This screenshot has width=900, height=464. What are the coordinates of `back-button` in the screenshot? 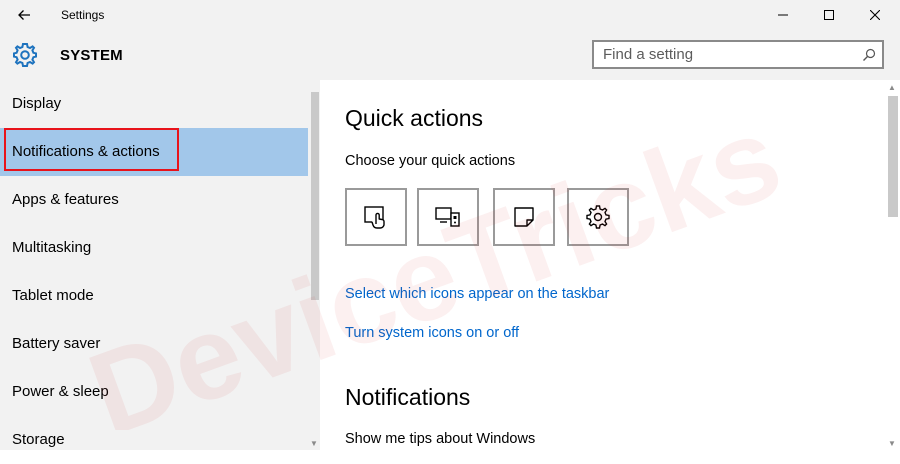 It's located at (24, 15).